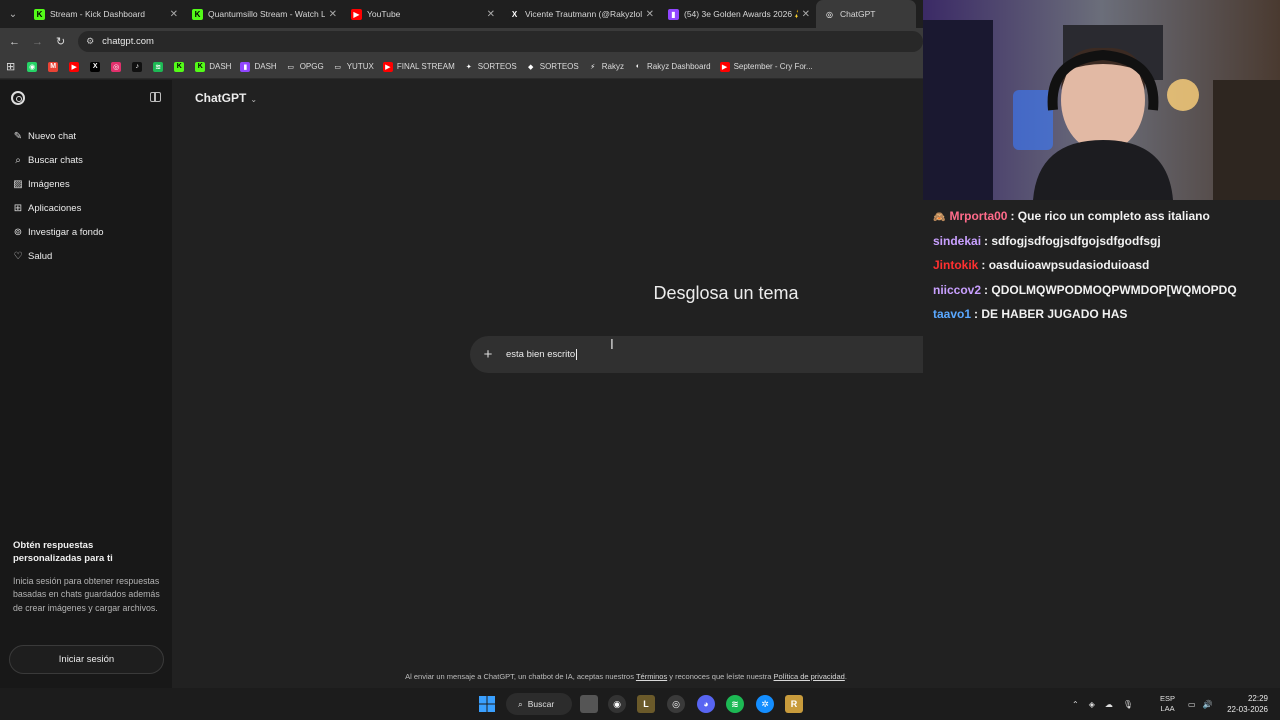 Image resolution: width=1280 pixels, height=720 pixels. Describe the element at coordinates (580, 14) in the screenshot. I see `browser-tab: X Vicente Trautmann (@Rakyzlol ✕` at that location.